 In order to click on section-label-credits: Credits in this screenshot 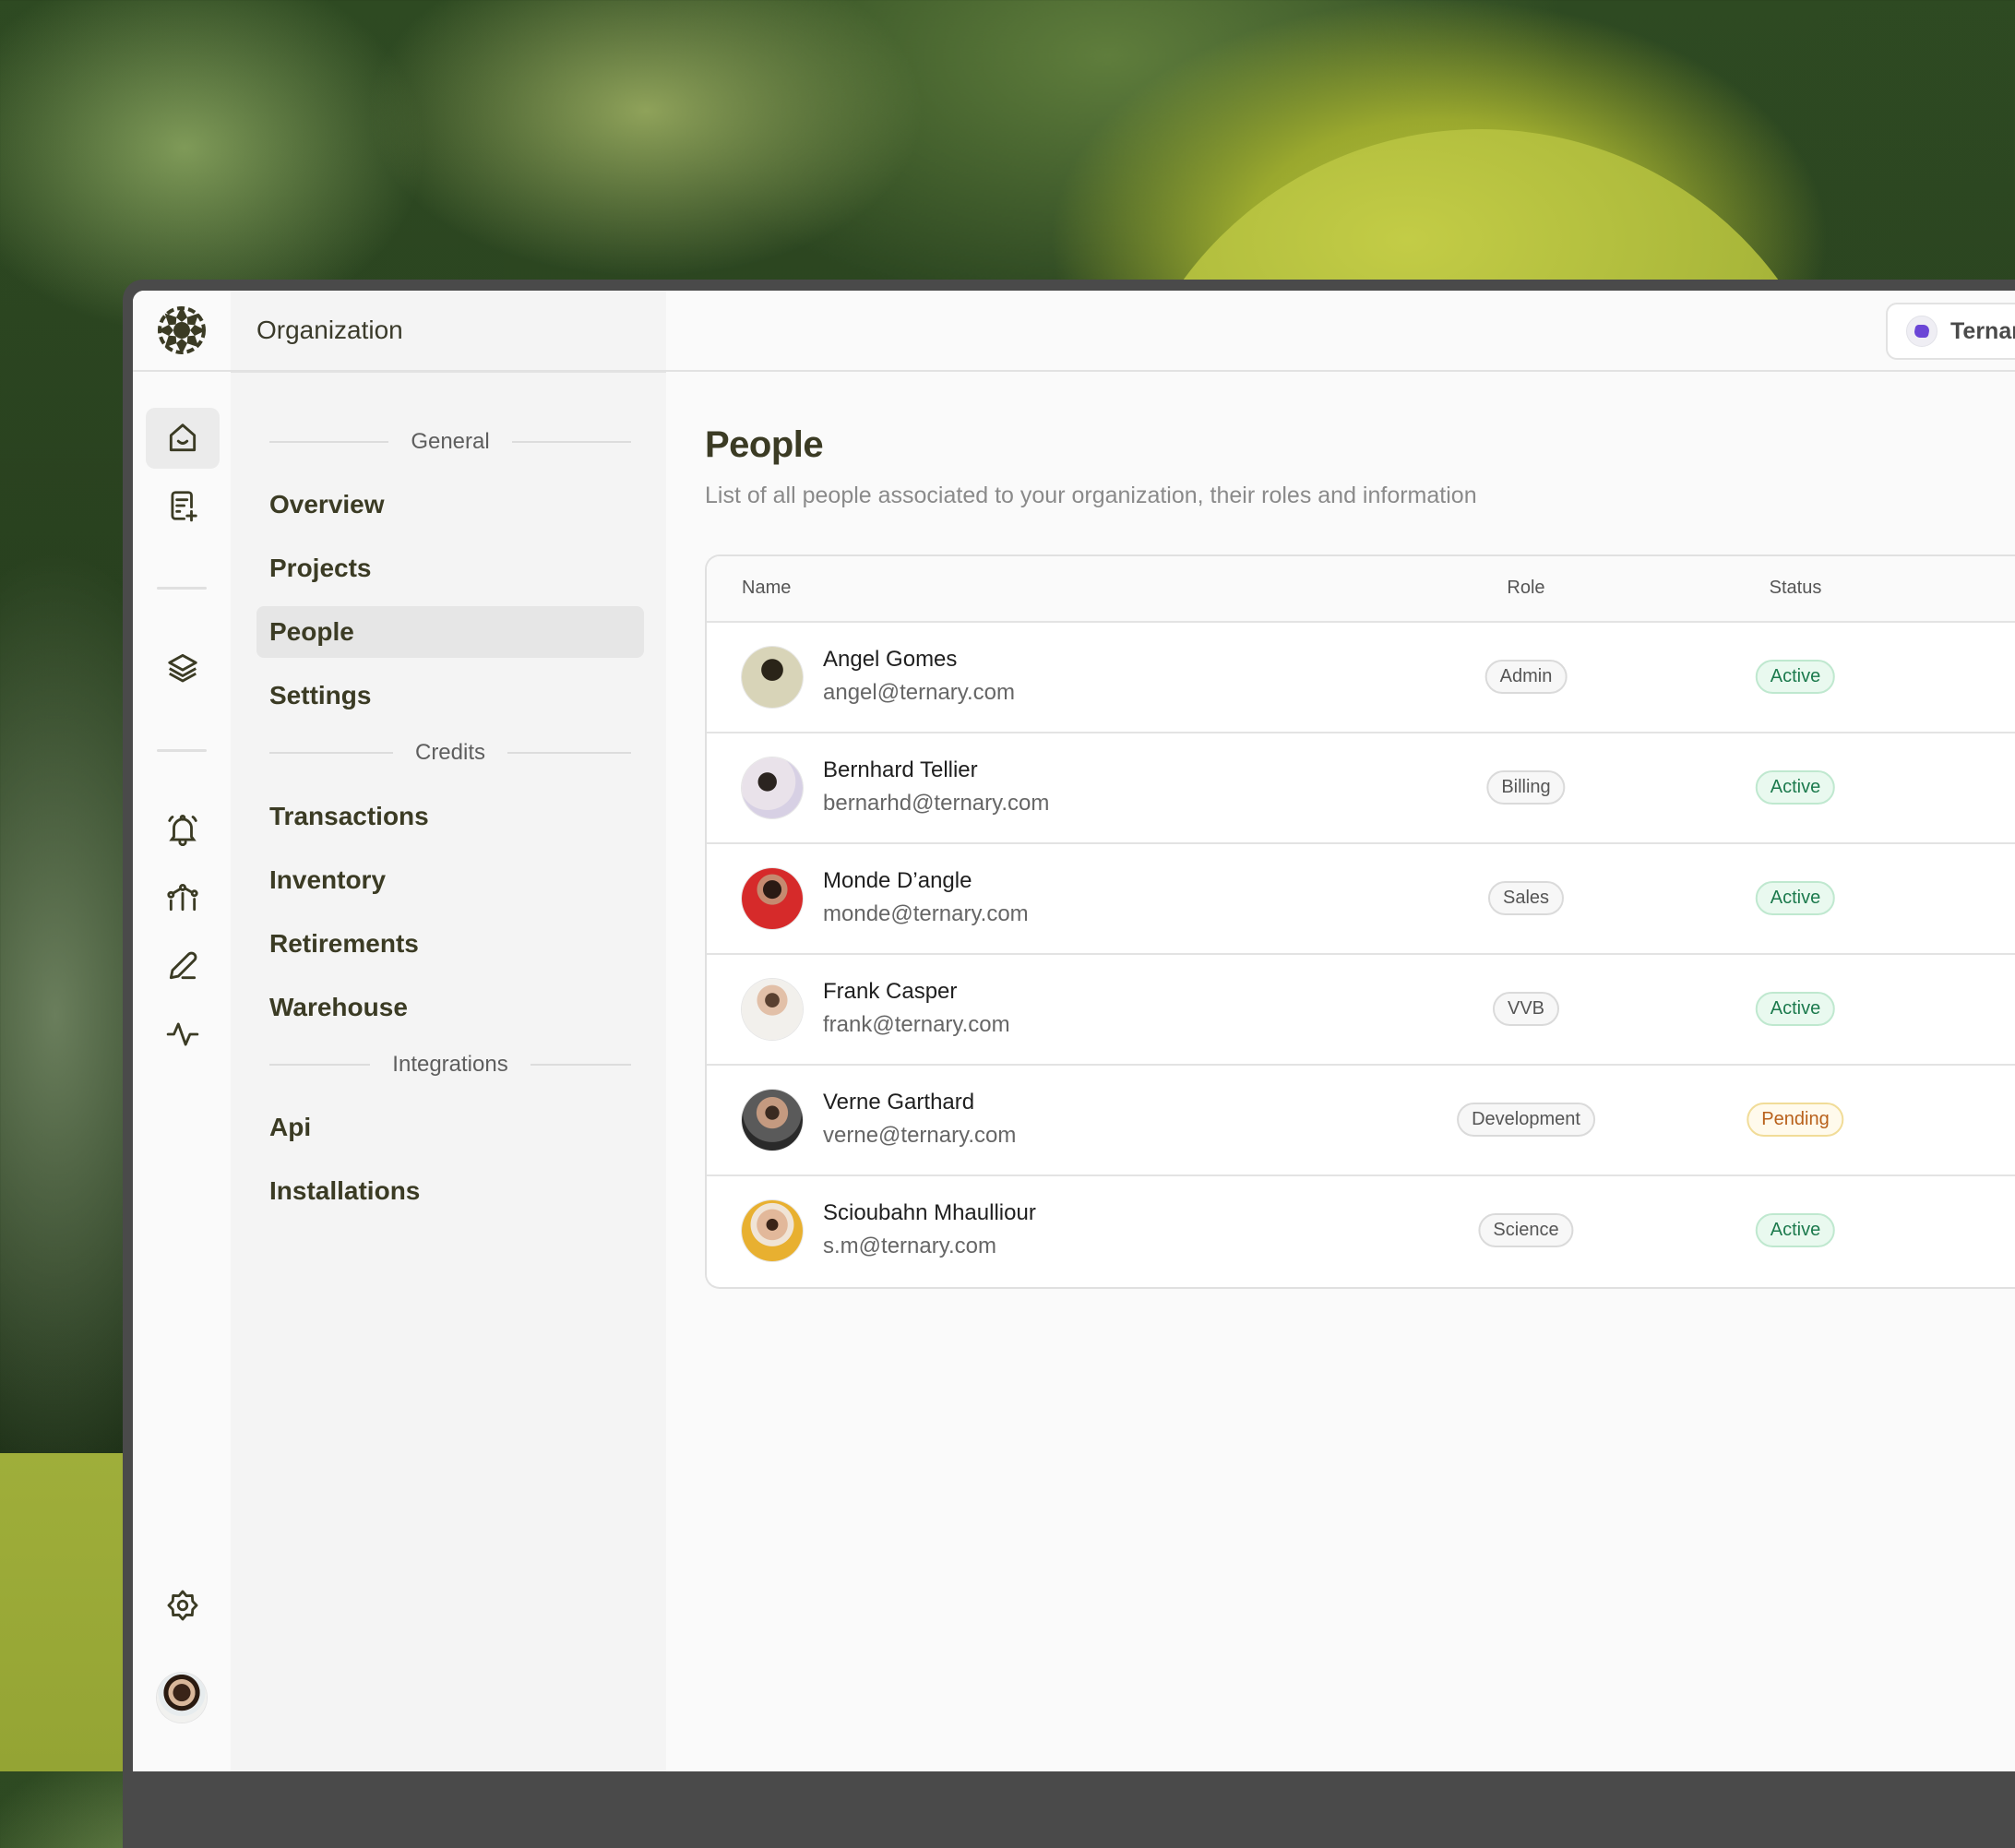, I will do `click(450, 753)`.